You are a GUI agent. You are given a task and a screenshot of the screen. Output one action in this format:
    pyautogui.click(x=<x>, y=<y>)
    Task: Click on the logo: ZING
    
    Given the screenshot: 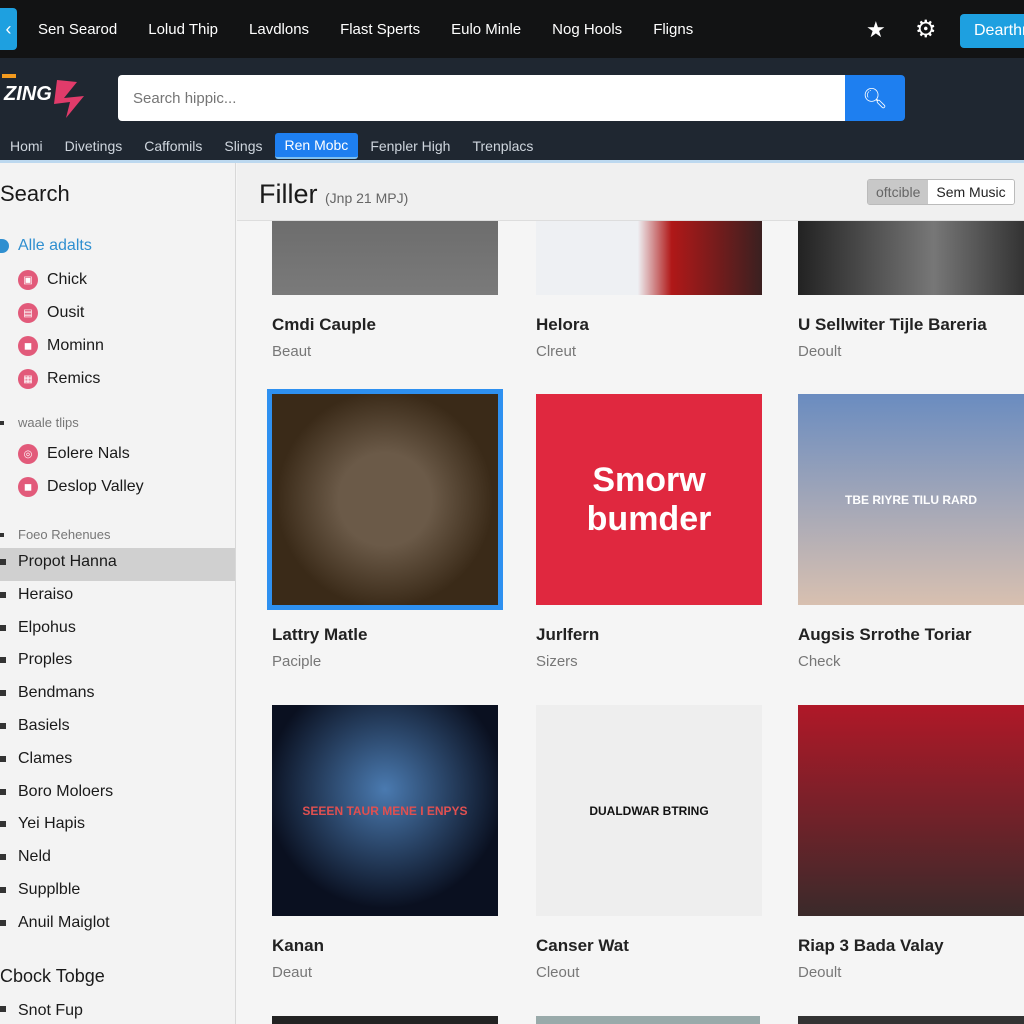 What is the action you would take?
    pyautogui.click(x=47, y=95)
    